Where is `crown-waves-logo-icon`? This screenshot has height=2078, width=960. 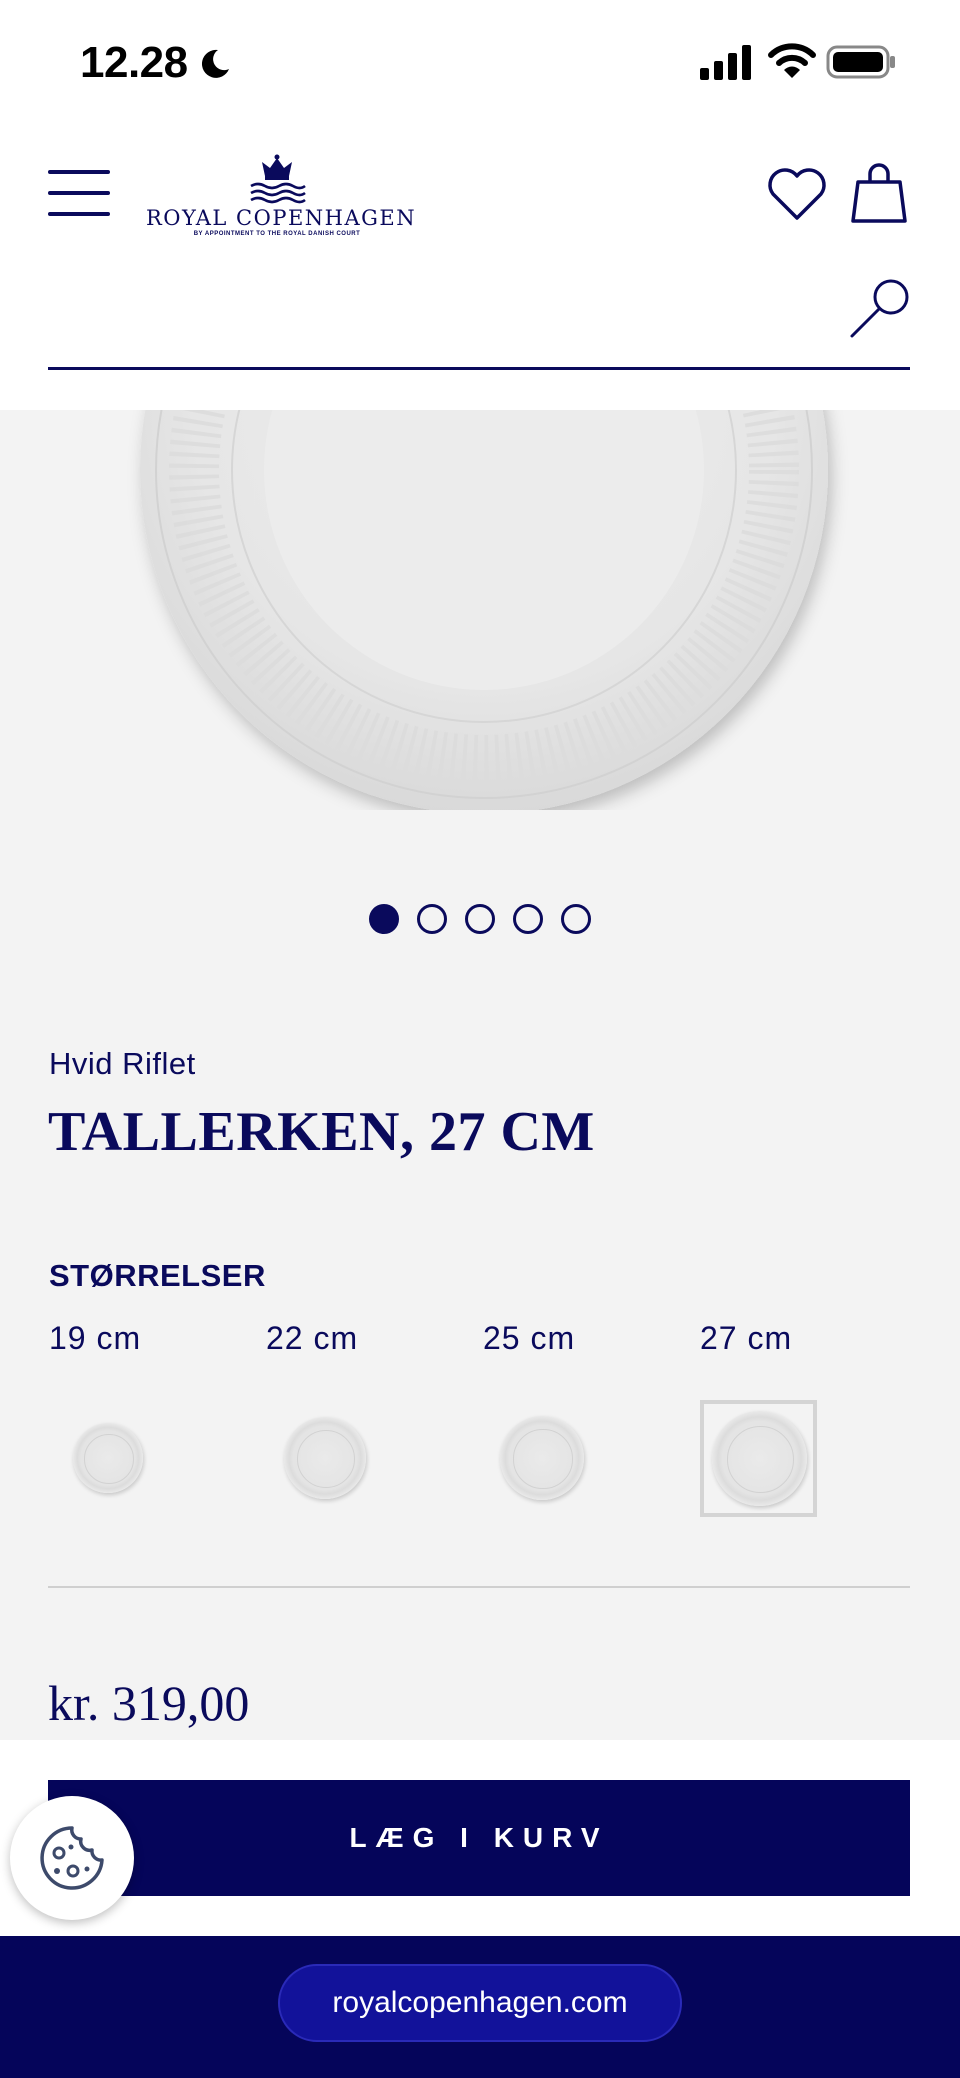 crown-waves-logo-icon is located at coordinates (278, 179).